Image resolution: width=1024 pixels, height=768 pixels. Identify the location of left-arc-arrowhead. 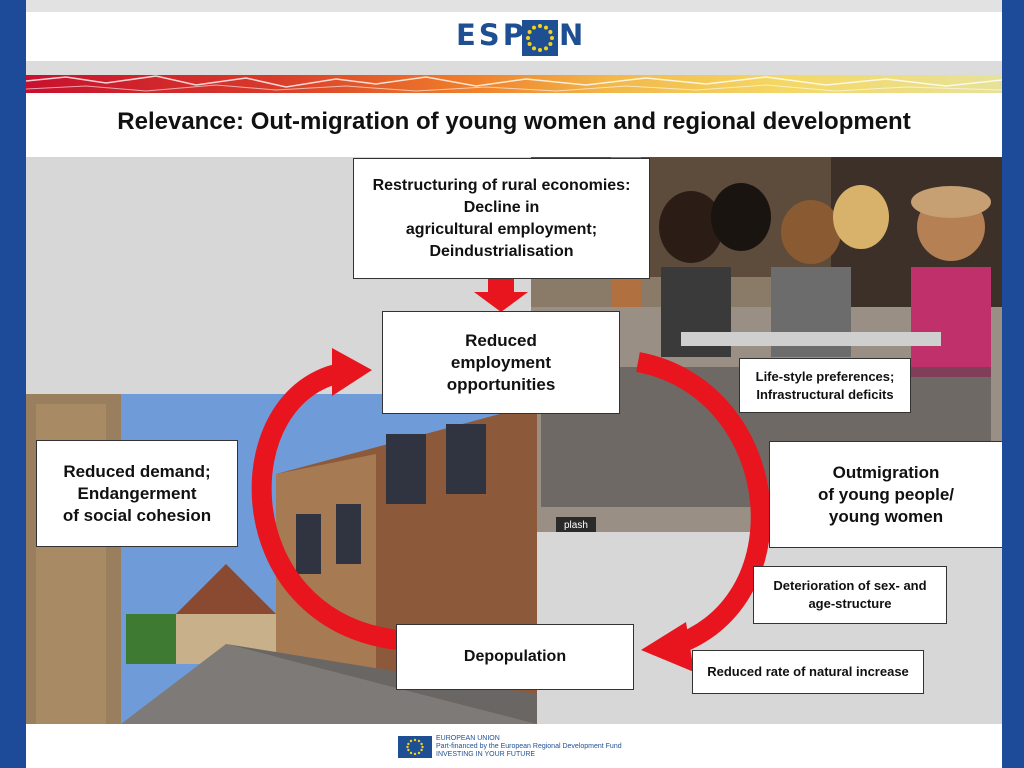
(352, 372).